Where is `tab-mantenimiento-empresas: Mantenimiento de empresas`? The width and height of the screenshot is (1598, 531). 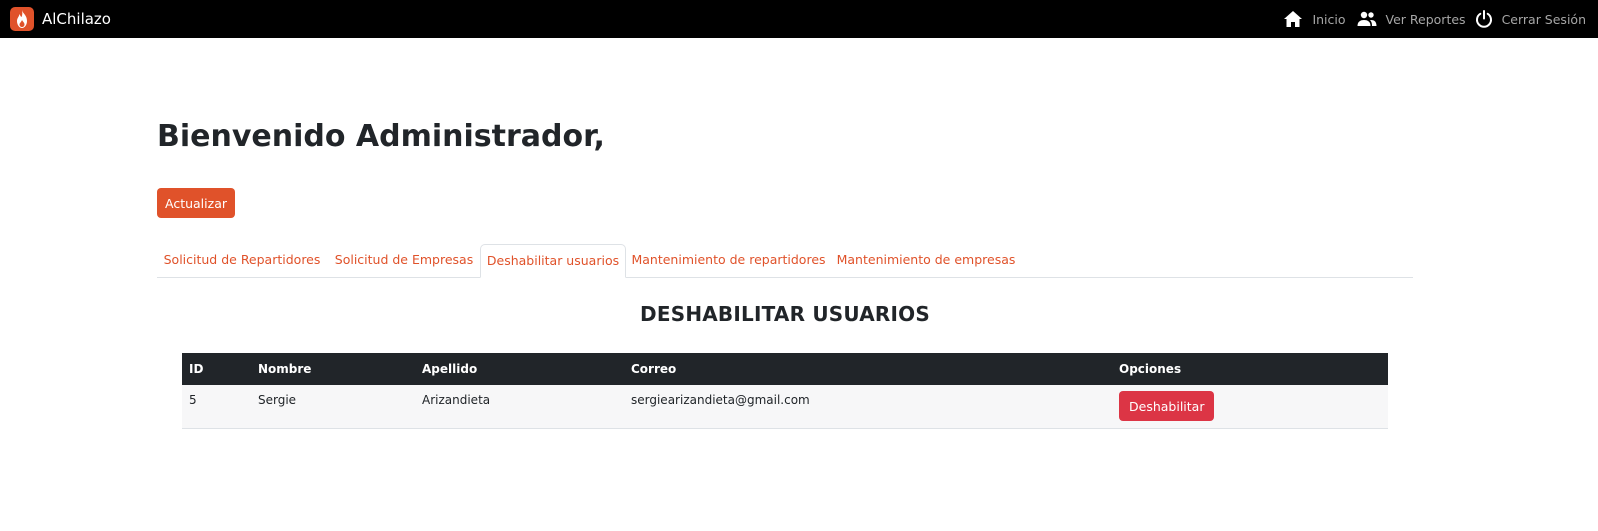
tab-mantenimiento-empresas: Mantenimiento de empresas is located at coordinates (926, 261).